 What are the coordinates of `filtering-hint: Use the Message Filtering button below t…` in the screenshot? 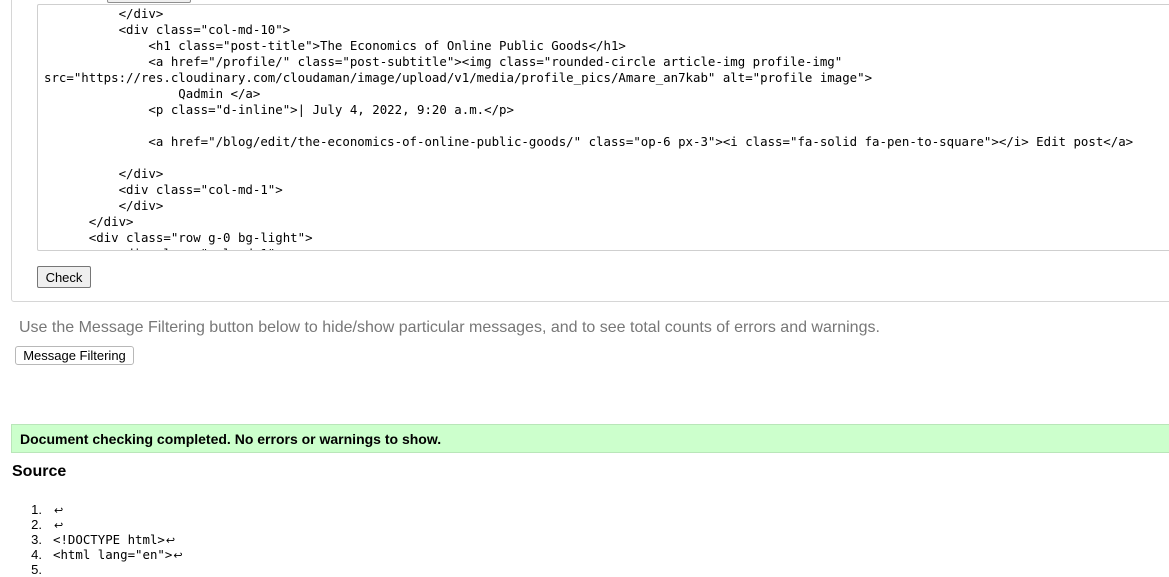 It's located at (449, 327).